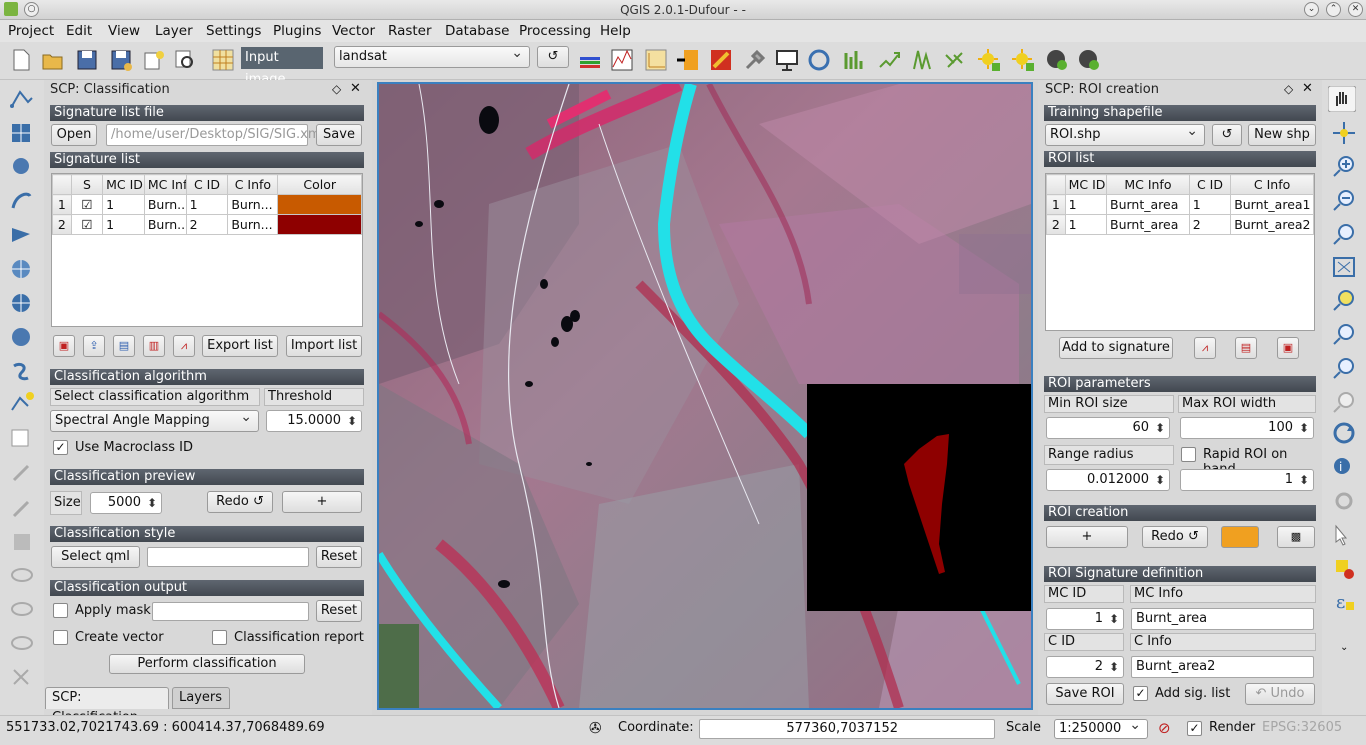 The image size is (1366, 745). I want to click on apply-mask-checkbox, so click(60, 610).